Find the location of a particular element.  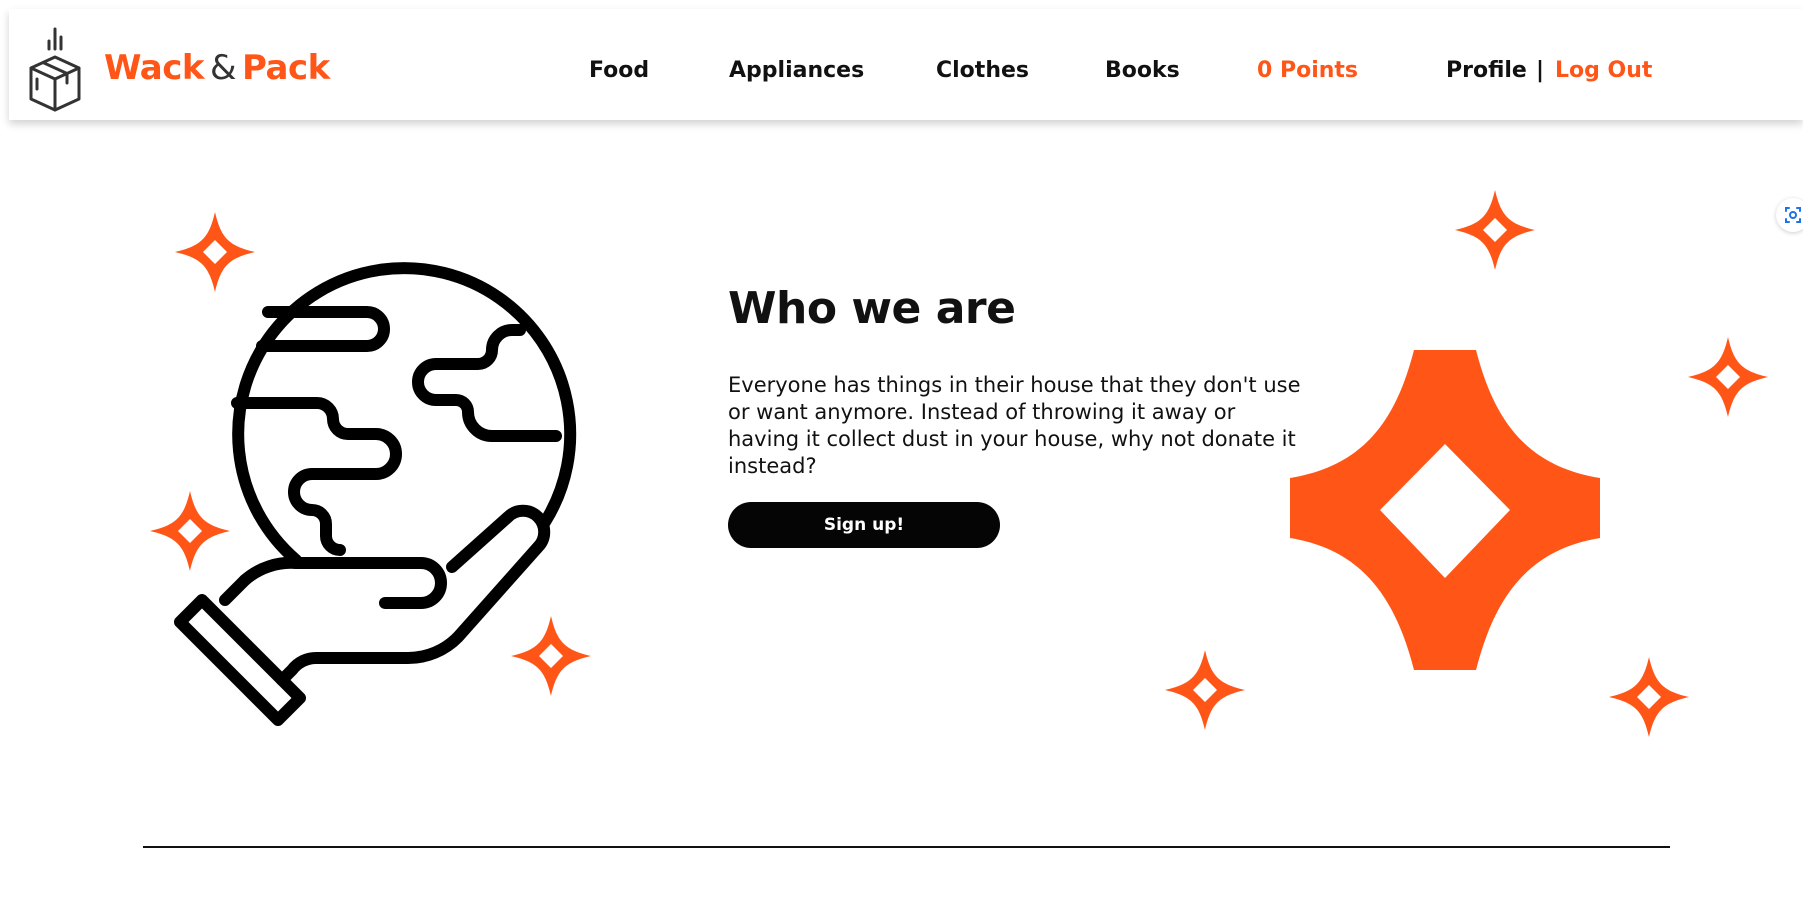

brand-word-wack: Wack is located at coordinates (154, 68).